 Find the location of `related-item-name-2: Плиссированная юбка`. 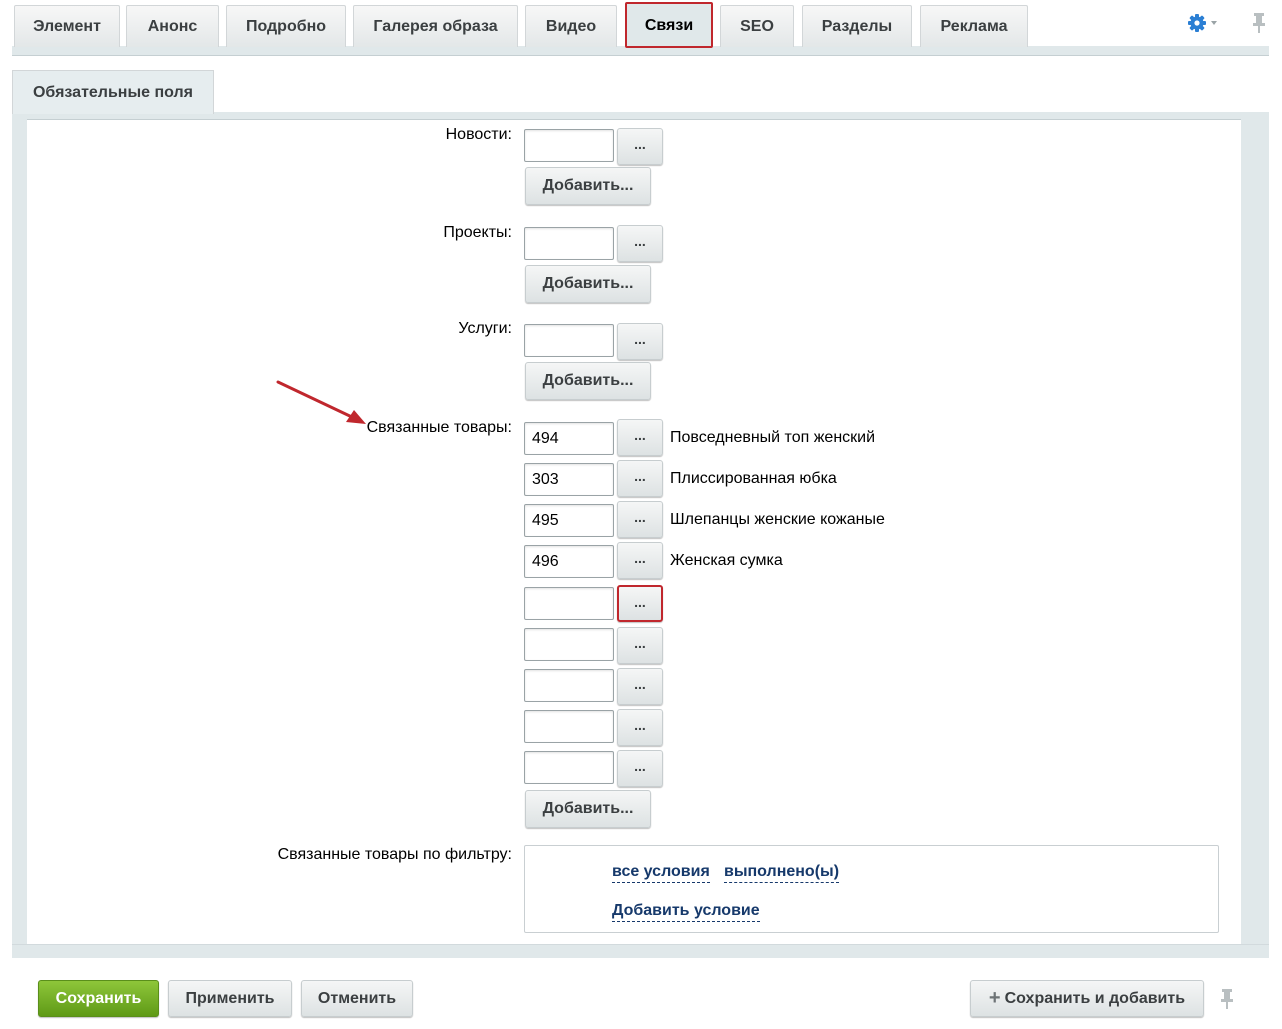

related-item-name-2: Плиссированная юбка is located at coordinates (753, 478).